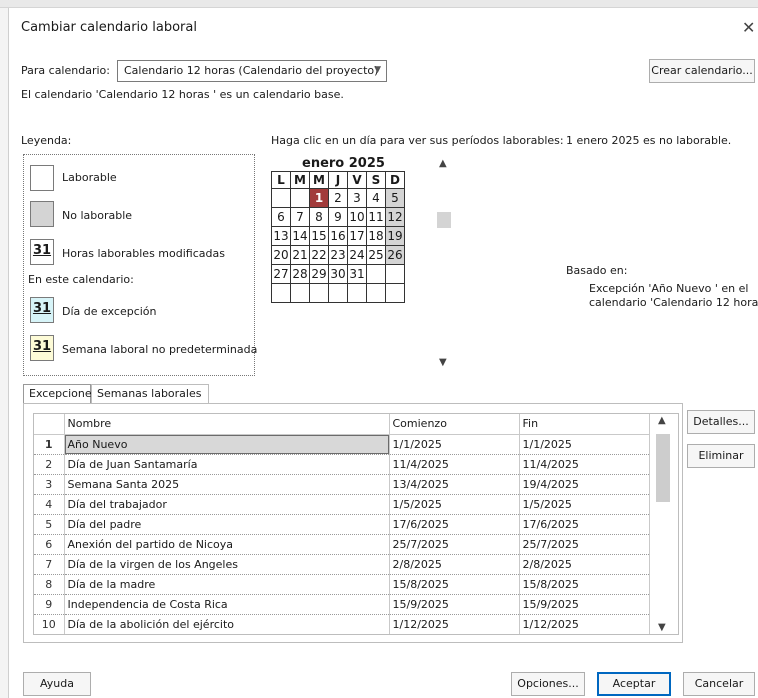 This screenshot has width=758, height=698. What do you see at coordinates (338, 217) in the screenshot?
I see `calendar-day: 9` at bounding box center [338, 217].